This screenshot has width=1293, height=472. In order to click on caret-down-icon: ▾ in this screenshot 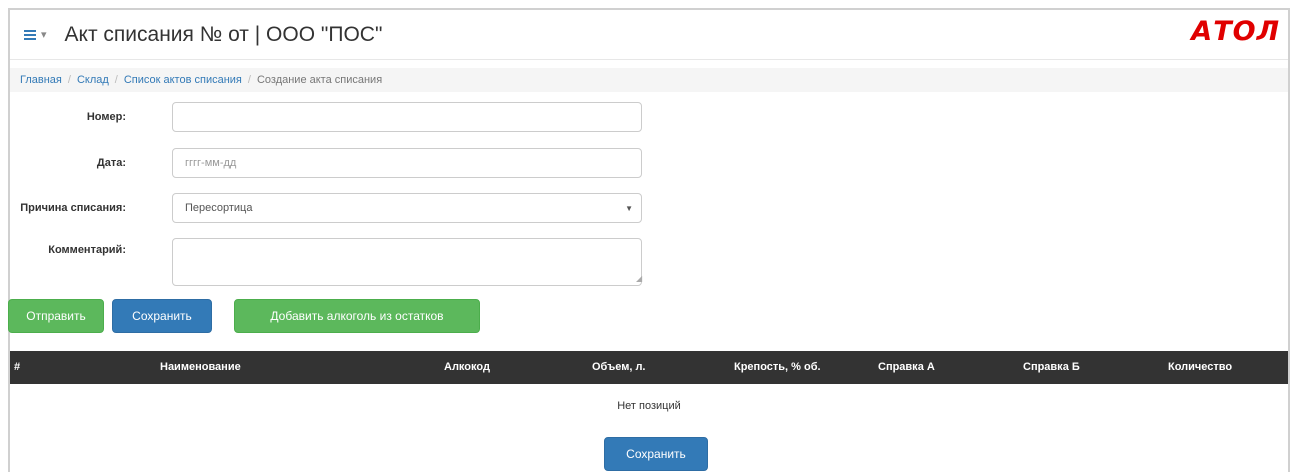, I will do `click(44, 35)`.